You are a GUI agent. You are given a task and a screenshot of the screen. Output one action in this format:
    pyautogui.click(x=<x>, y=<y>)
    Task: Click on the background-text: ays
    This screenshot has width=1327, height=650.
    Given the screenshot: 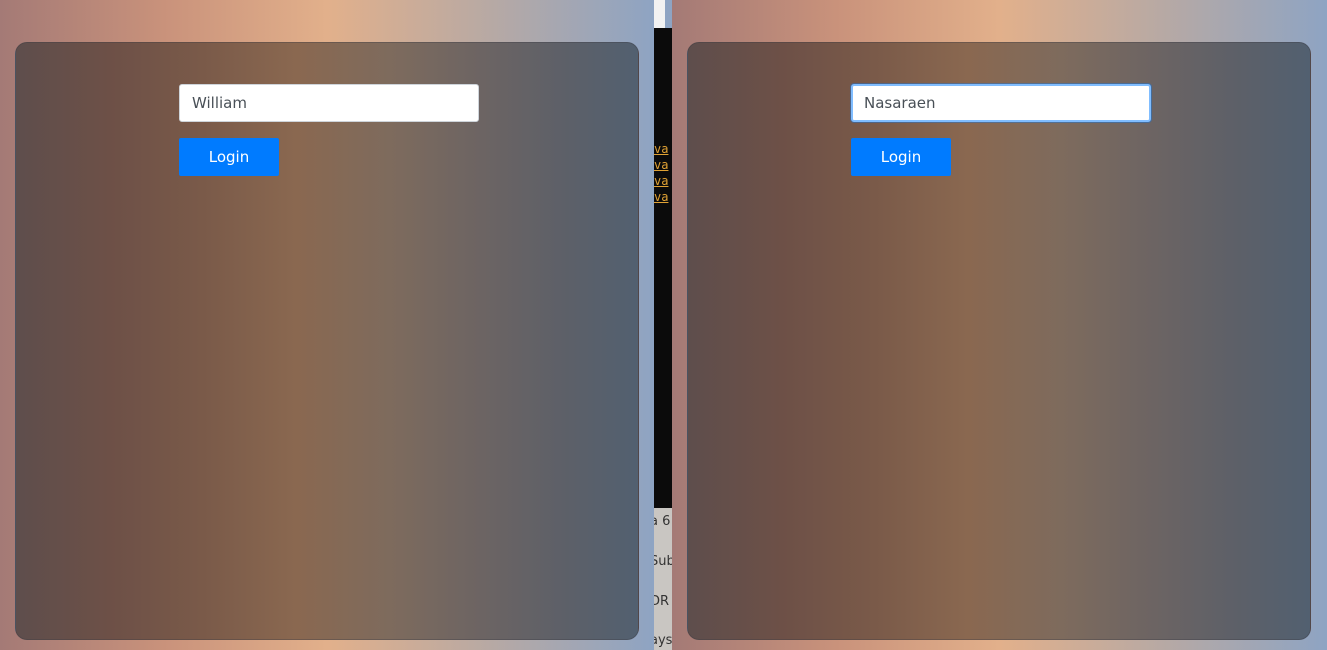 What is the action you would take?
    pyautogui.click(x=663, y=640)
    